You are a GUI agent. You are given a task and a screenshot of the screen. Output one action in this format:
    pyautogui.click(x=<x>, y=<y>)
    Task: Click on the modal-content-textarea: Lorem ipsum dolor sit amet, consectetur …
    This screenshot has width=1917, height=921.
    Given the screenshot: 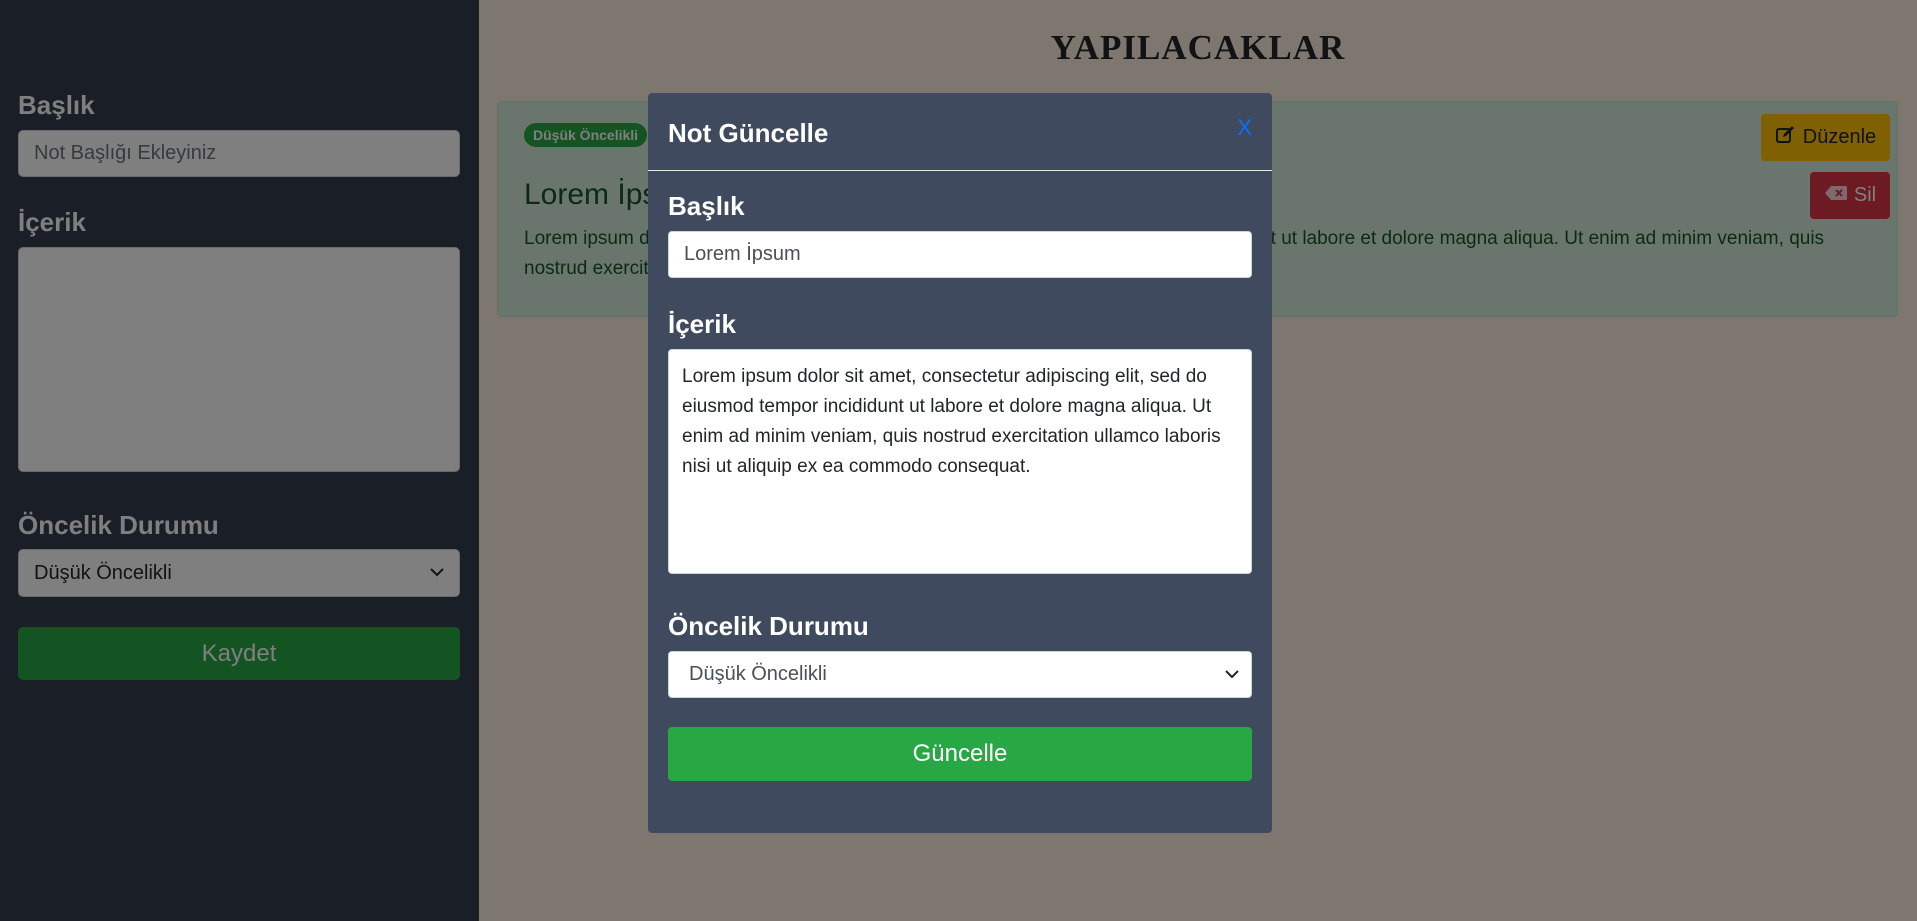 What is the action you would take?
    pyautogui.click(x=960, y=461)
    